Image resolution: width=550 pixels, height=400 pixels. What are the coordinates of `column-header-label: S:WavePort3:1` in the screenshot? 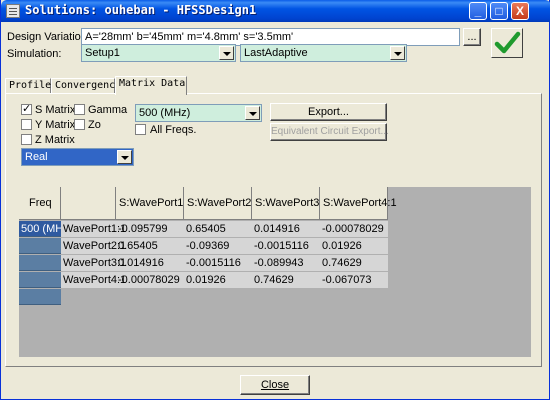 It's located at (292, 203).